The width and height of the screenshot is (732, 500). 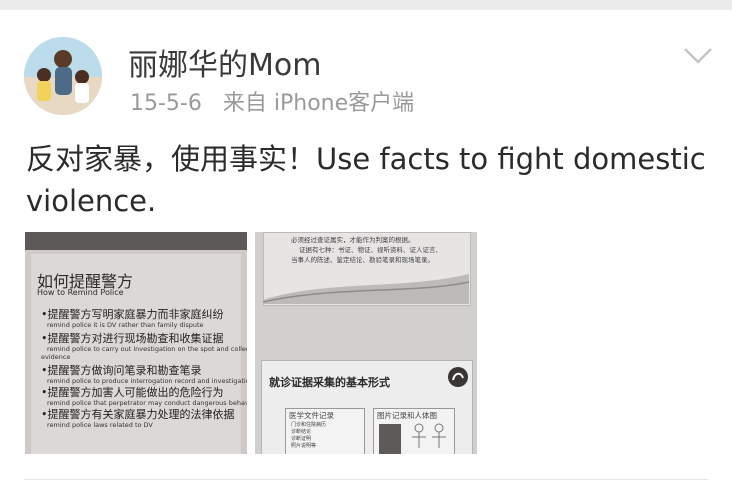 What do you see at coordinates (366, 479) in the screenshot?
I see `divider` at bounding box center [366, 479].